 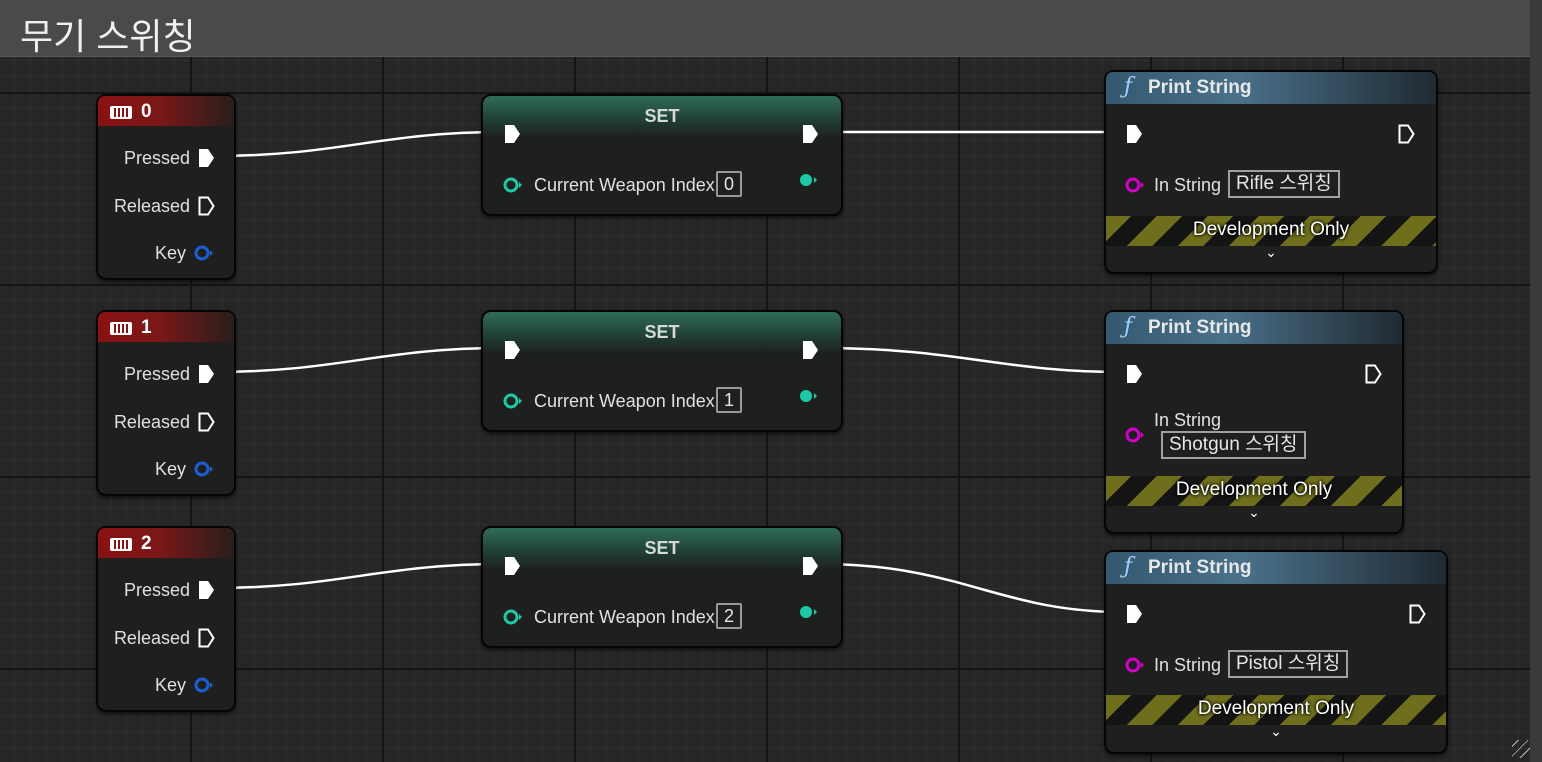 What do you see at coordinates (166, 543) in the screenshot?
I see `node-header: 2` at bounding box center [166, 543].